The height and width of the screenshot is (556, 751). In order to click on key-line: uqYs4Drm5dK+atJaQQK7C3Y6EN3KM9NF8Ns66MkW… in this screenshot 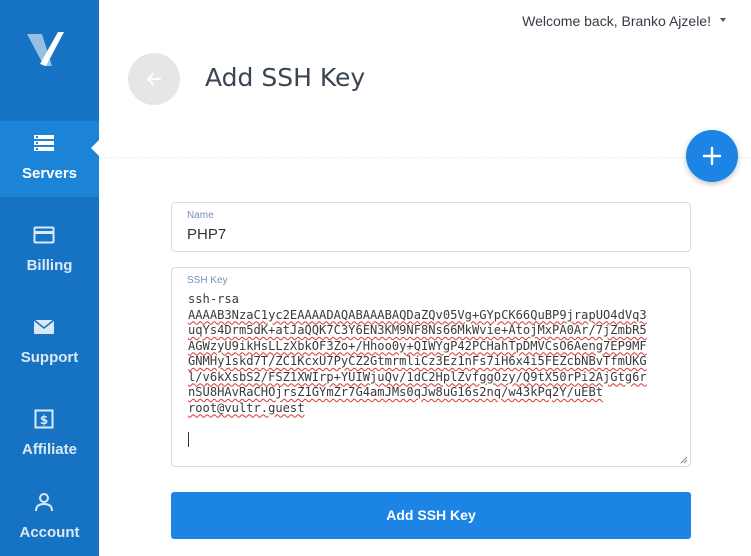, I will do `click(417, 330)`.